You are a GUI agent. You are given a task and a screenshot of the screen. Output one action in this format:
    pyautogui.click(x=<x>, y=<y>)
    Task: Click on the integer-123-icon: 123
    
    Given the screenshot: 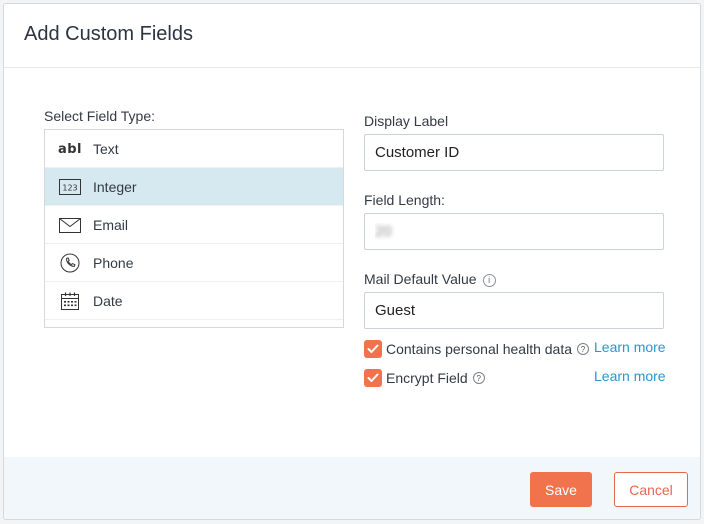 What is the action you would take?
    pyautogui.click(x=70, y=187)
    